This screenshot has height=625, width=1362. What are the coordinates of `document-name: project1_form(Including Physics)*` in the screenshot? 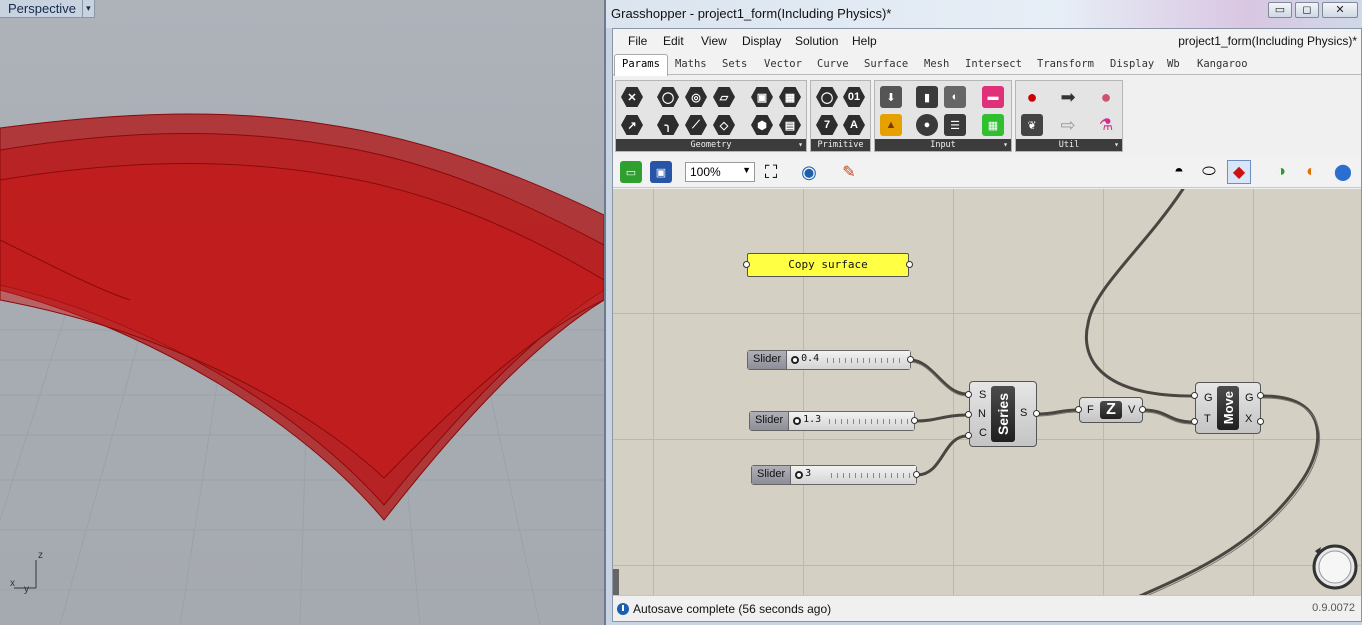 It's located at (1267, 41).